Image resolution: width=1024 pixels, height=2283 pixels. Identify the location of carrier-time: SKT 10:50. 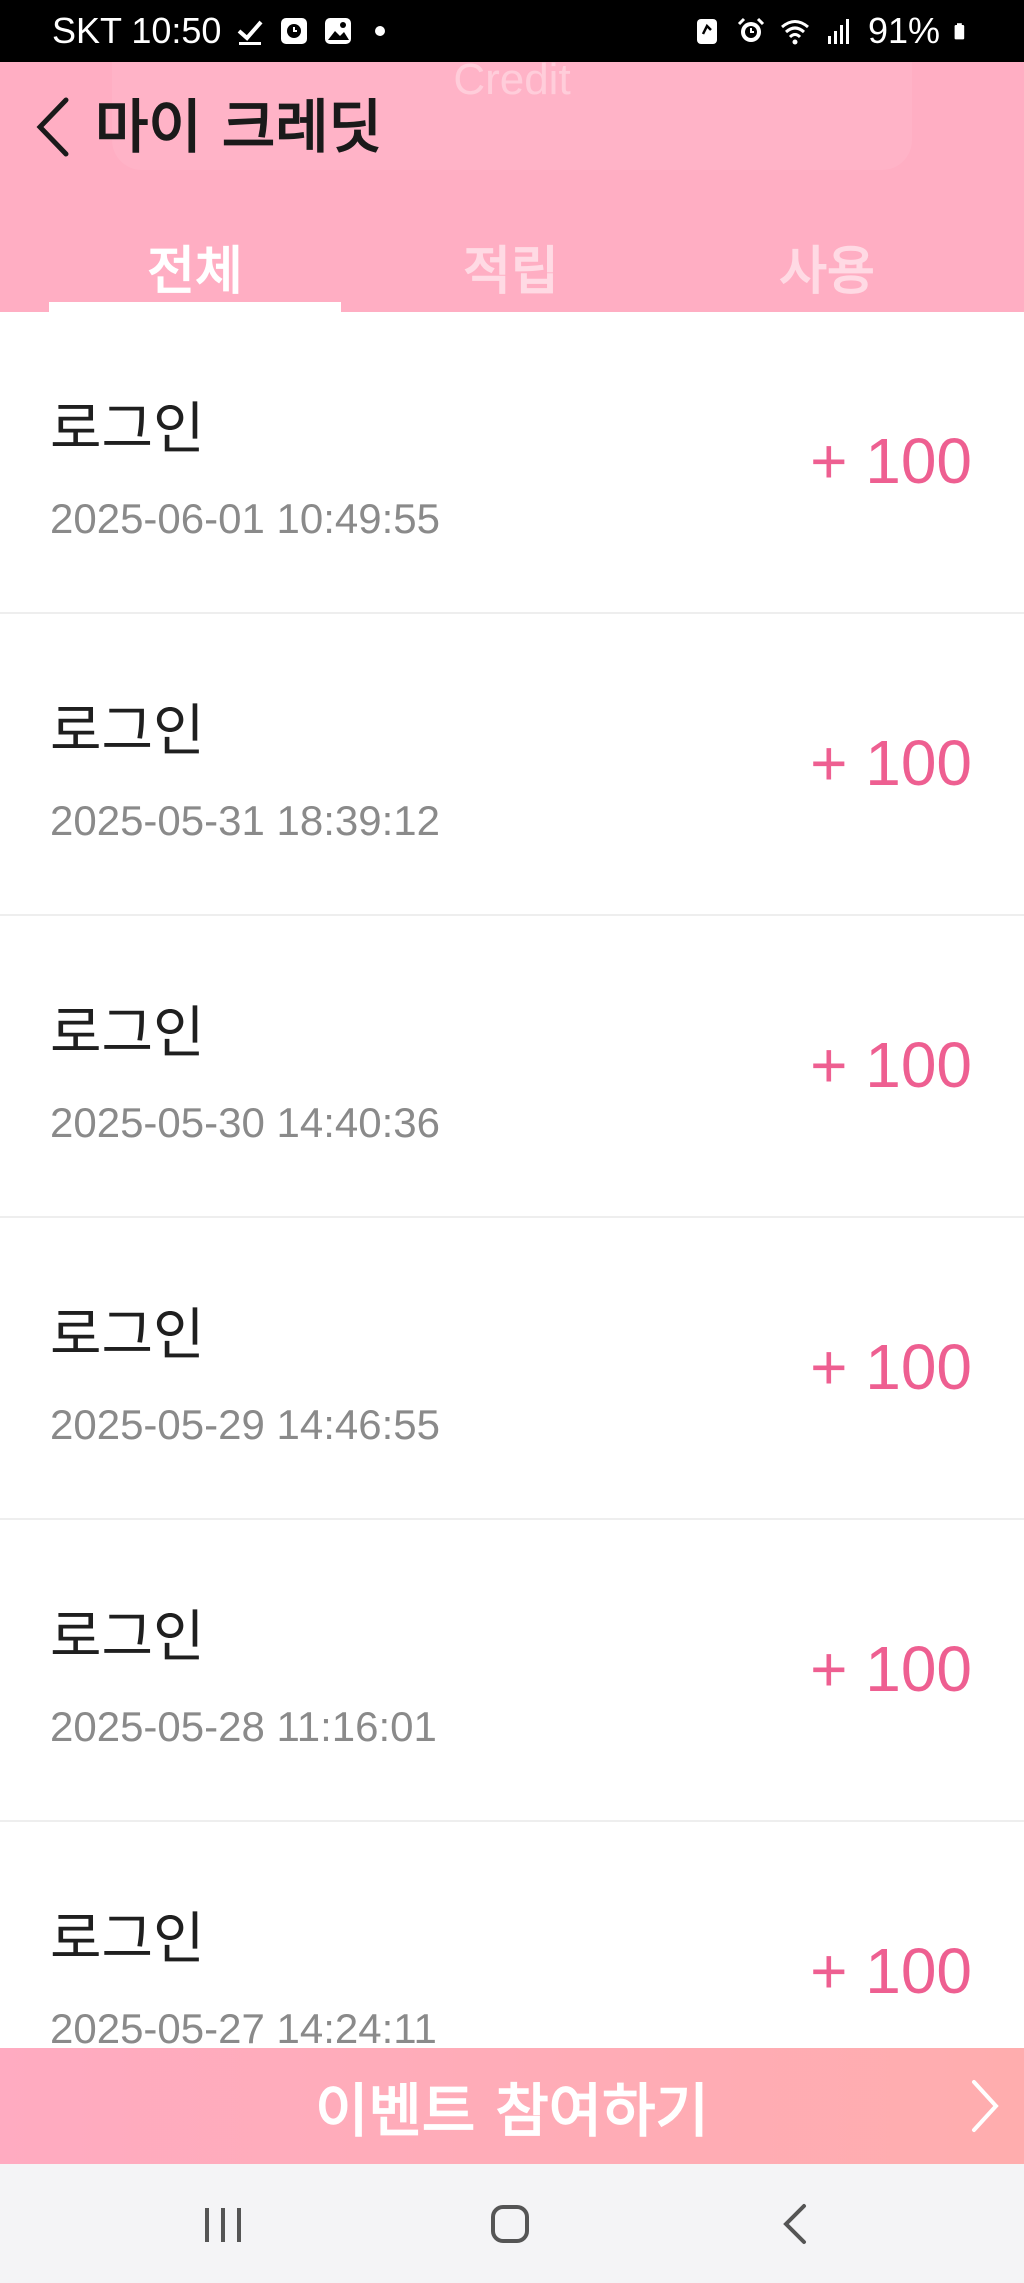
(137, 30).